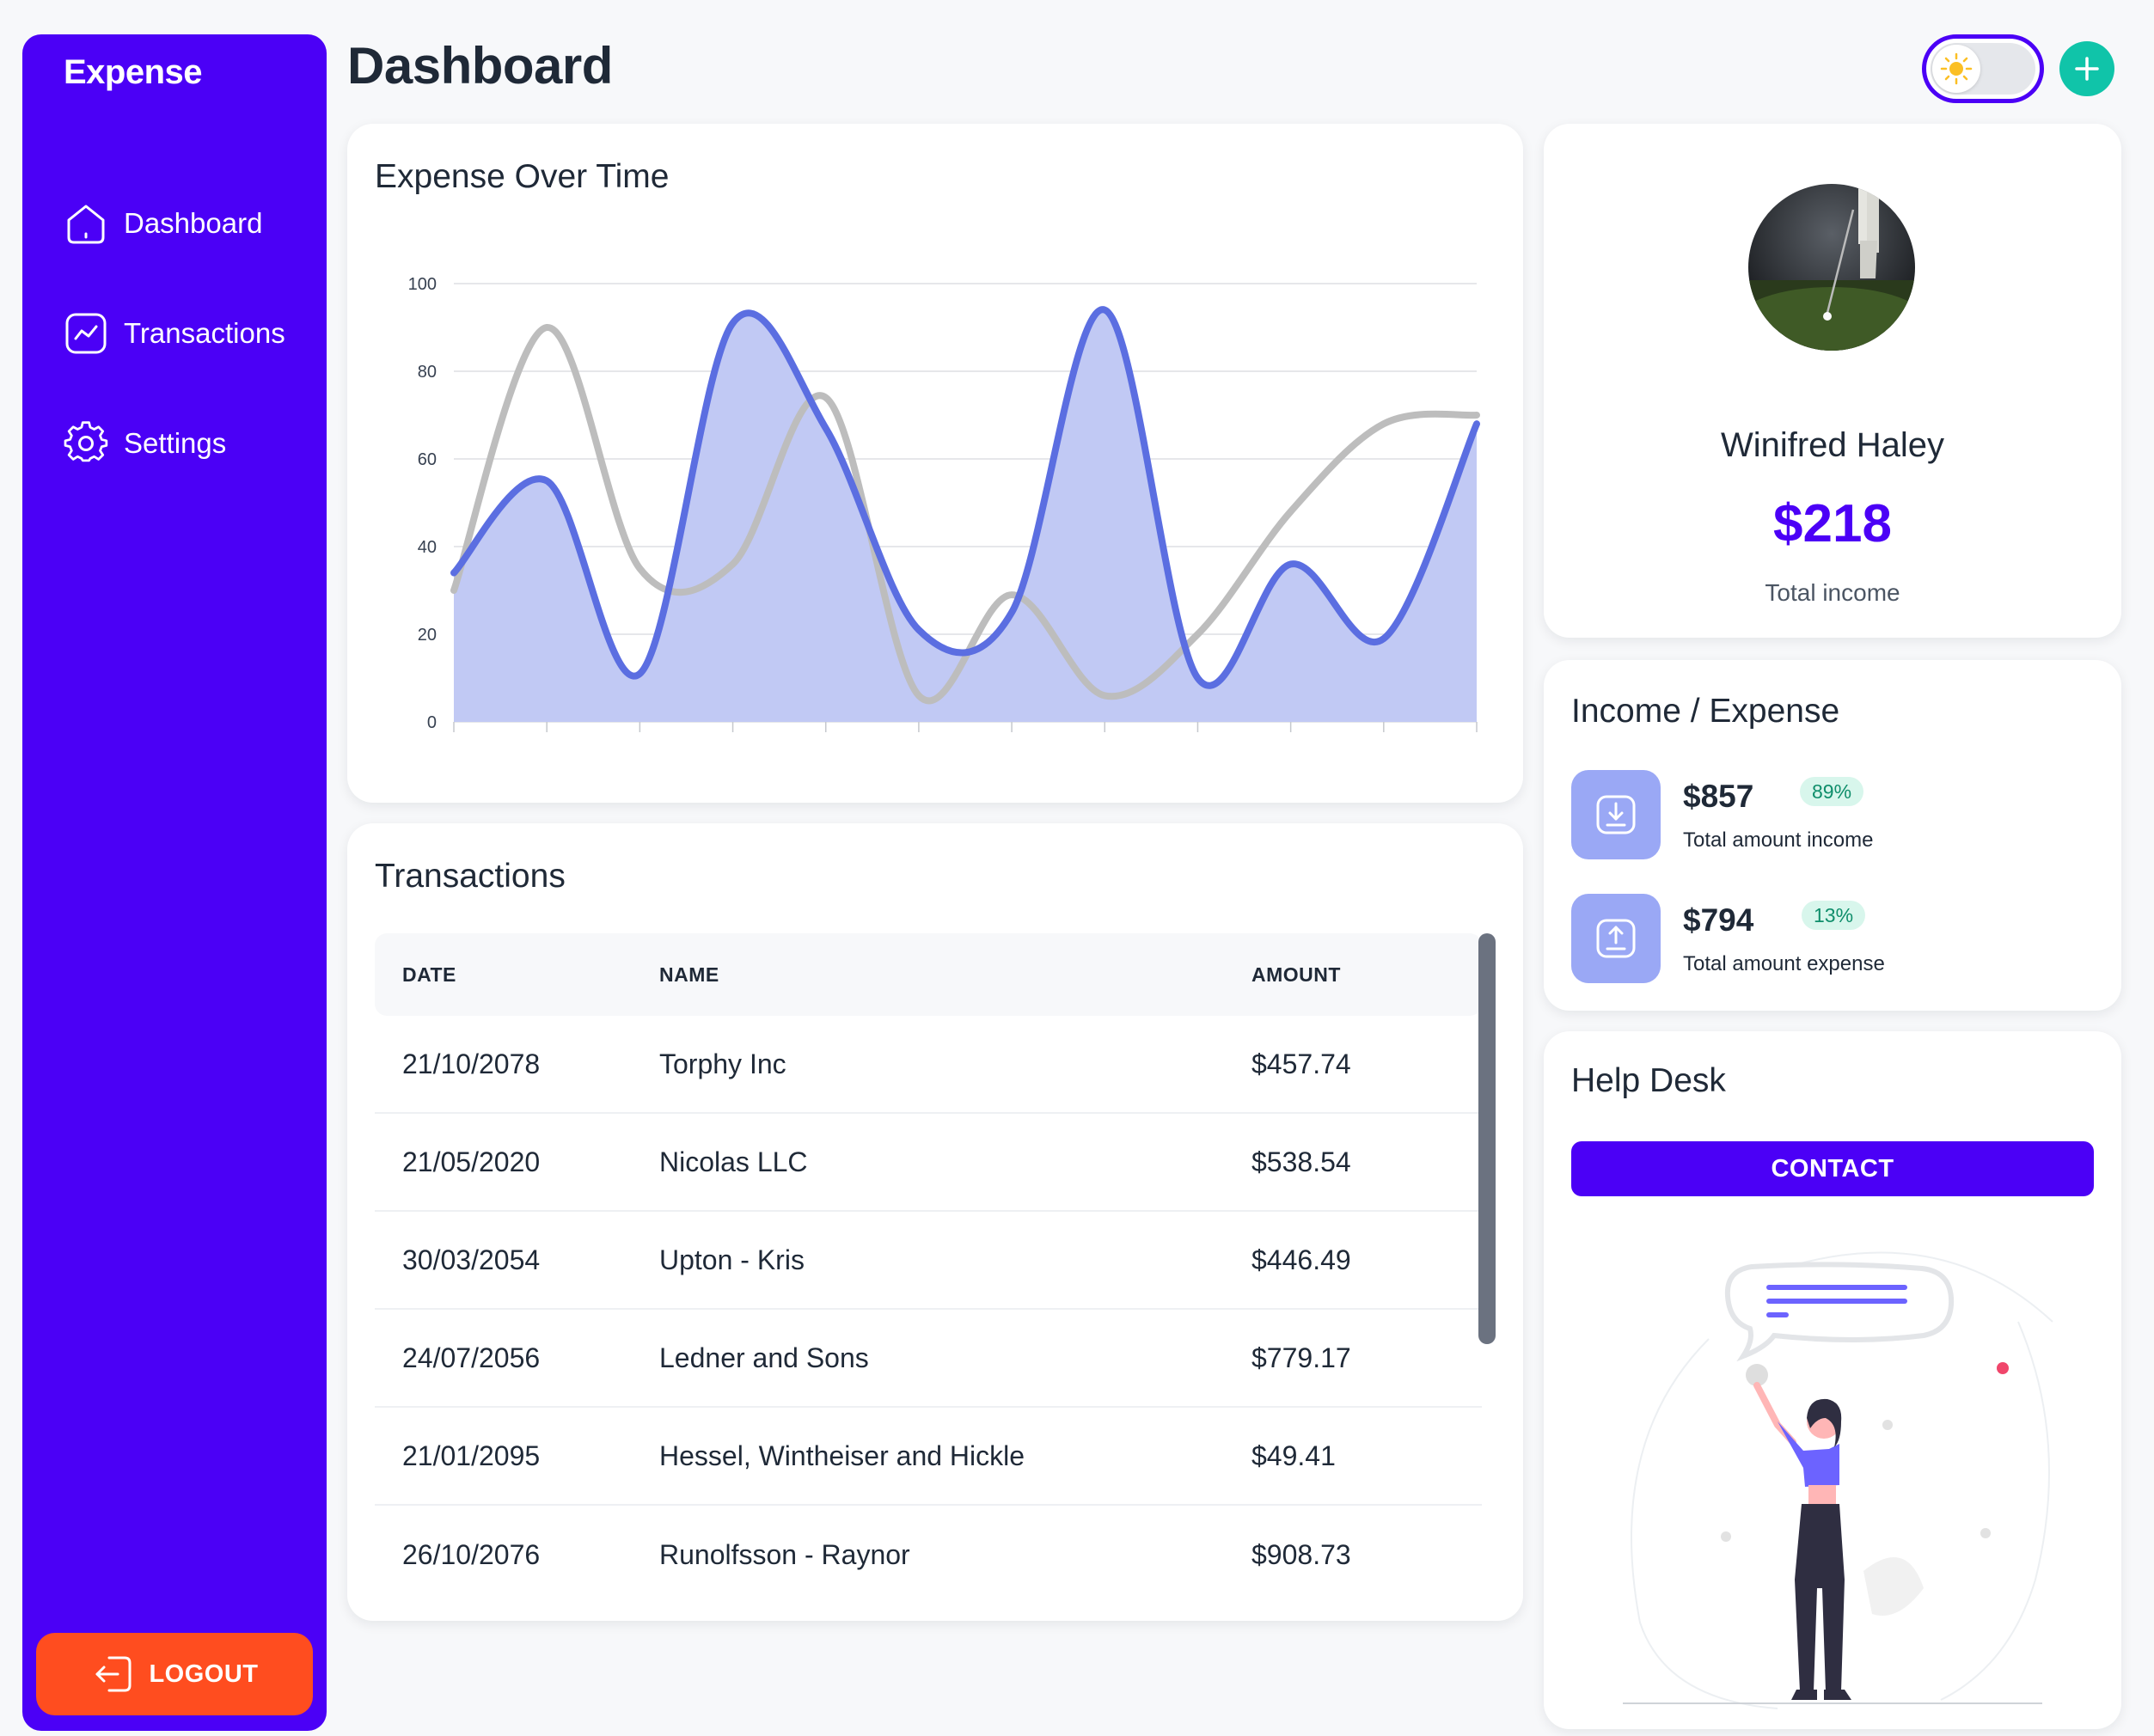 The height and width of the screenshot is (1736, 2154). What do you see at coordinates (928, 1163) in the screenshot?
I see `table-row: 21/05/2020 Nicolas LLC $538.54` at bounding box center [928, 1163].